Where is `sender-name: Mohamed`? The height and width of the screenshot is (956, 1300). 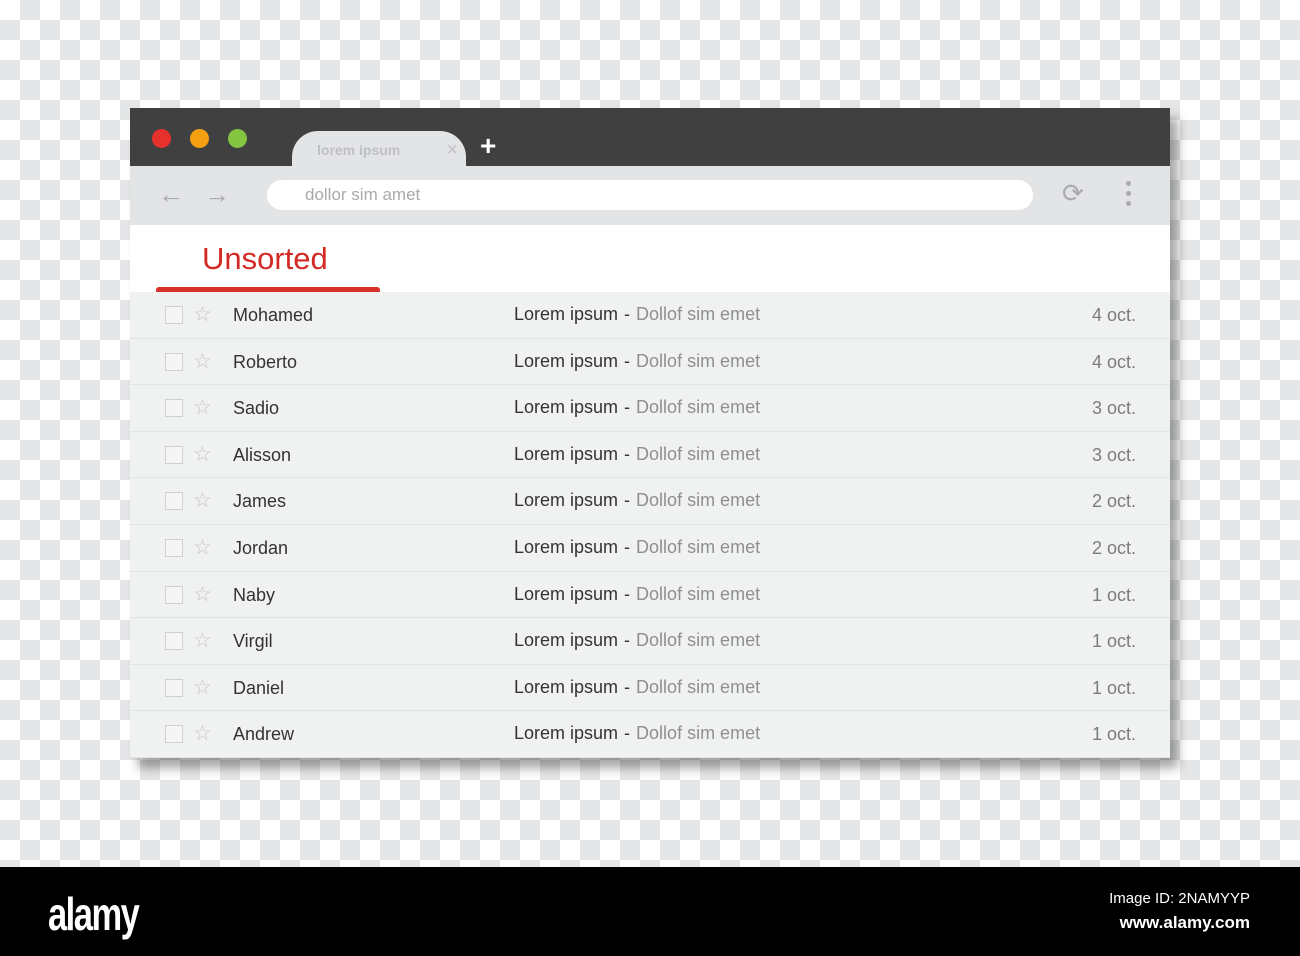
sender-name: Mohamed is located at coordinates (273, 315).